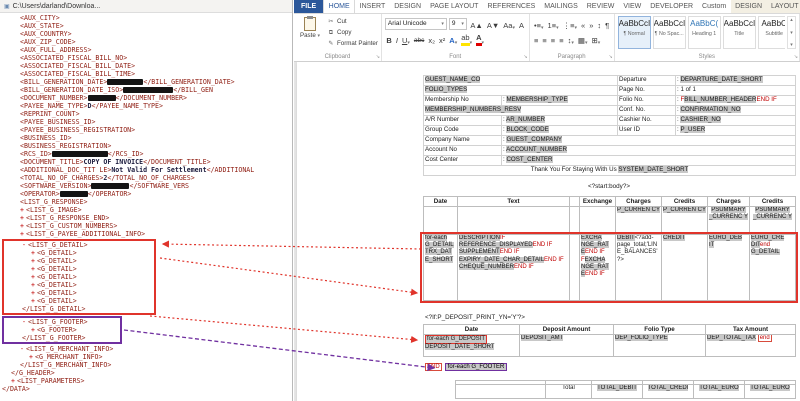  What do you see at coordinates (704, 32) in the screenshot?
I see `style-card-heading-1: AaBbC(Heading 1` at bounding box center [704, 32].